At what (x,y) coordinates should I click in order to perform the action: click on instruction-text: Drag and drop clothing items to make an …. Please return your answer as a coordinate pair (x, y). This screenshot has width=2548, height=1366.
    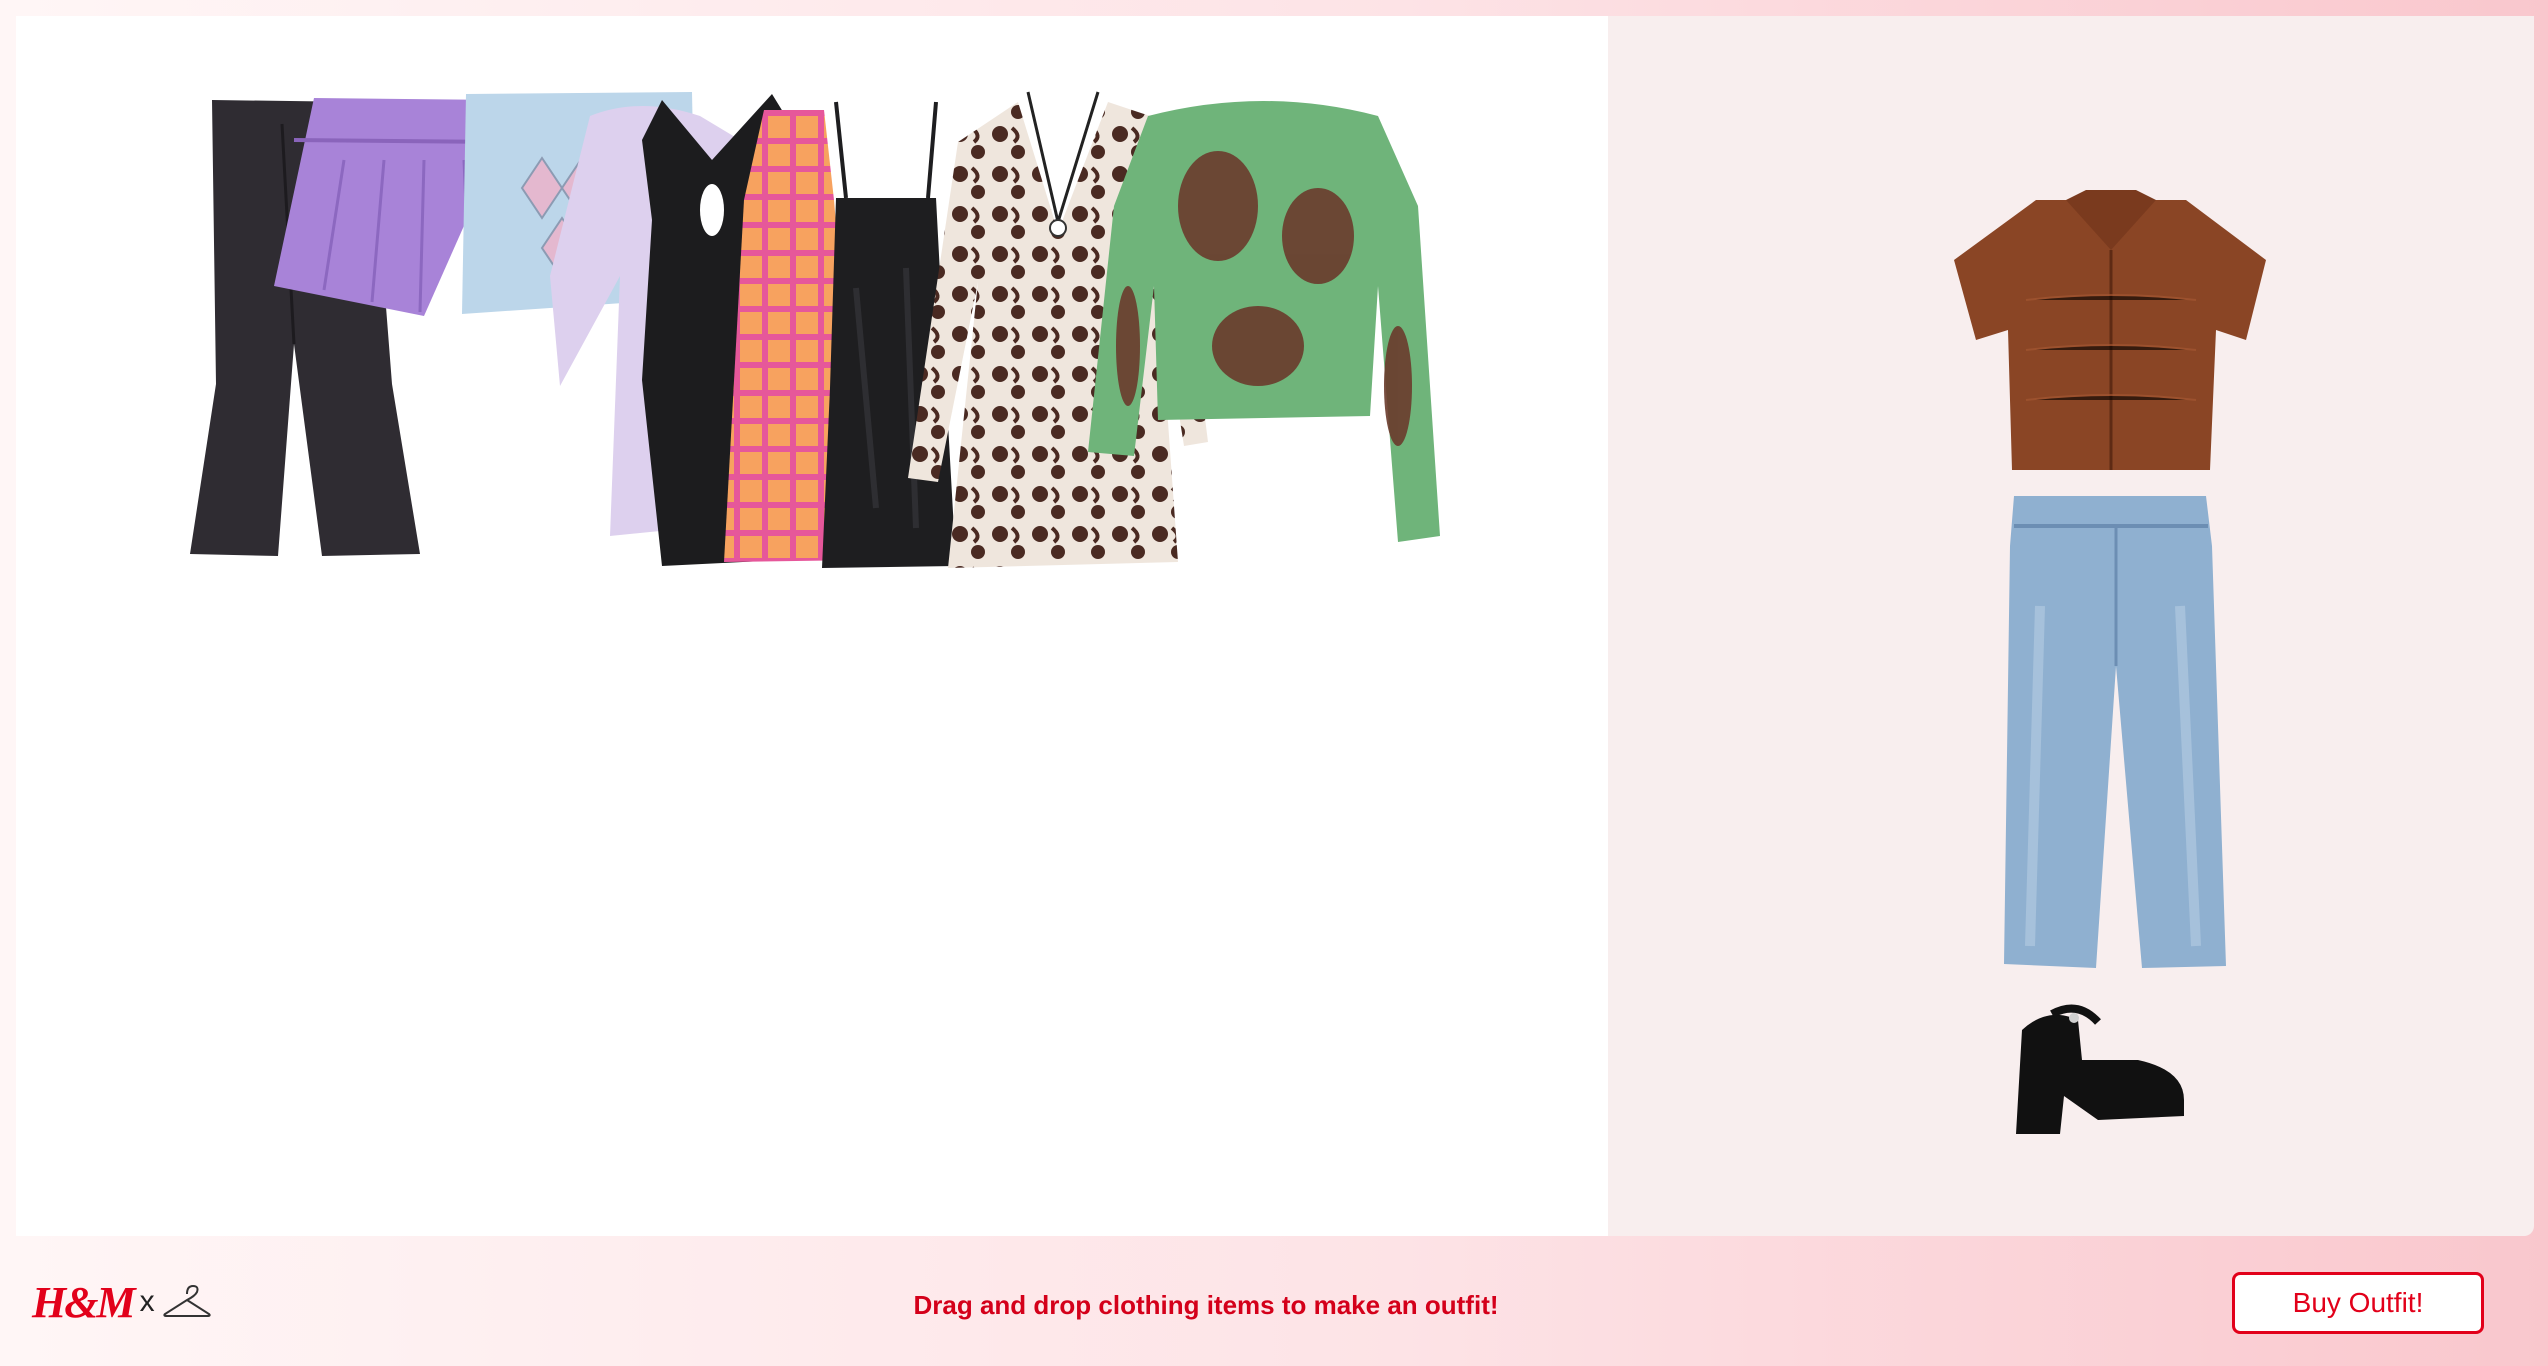
    Looking at the image, I should click on (1206, 1305).